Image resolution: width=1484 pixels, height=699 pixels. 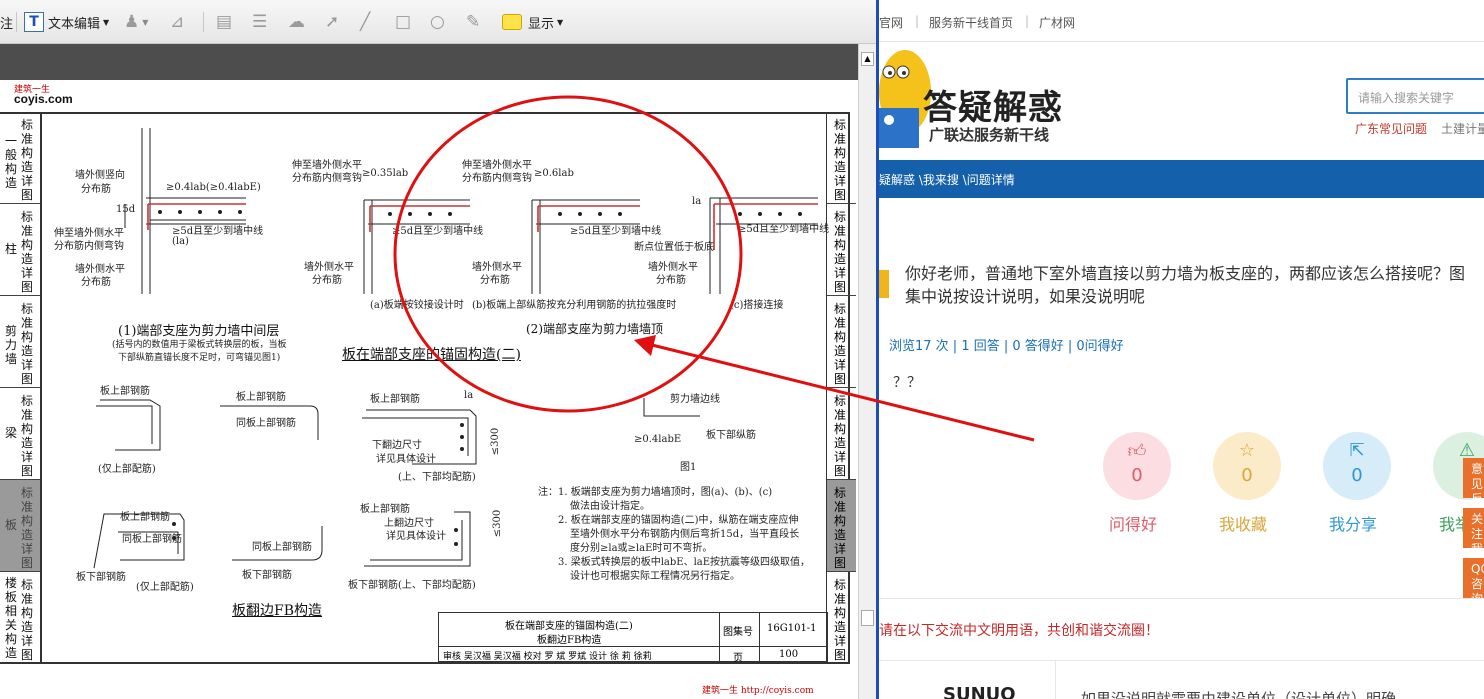 What do you see at coordinates (655, 576) in the screenshot?
I see `note-line: 设计也可根据实际工程情况另行指定。` at bounding box center [655, 576].